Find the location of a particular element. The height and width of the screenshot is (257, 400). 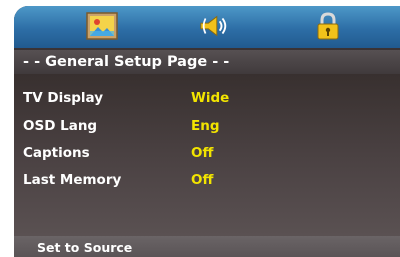

lock-icon is located at coordinates (328, 26).